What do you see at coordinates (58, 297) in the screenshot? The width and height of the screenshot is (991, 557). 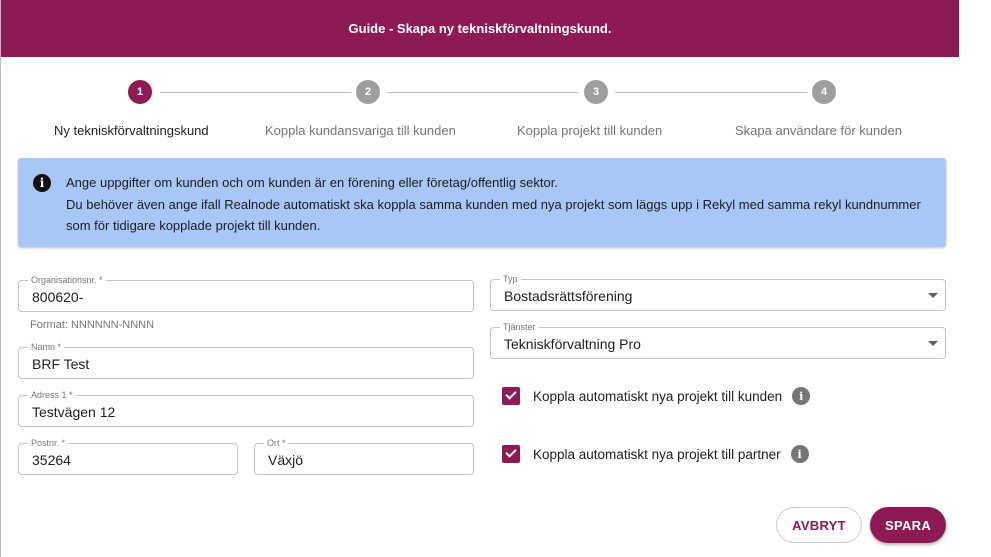 I see `org-nr-value: 800620-` at bounding box center [58, 297].